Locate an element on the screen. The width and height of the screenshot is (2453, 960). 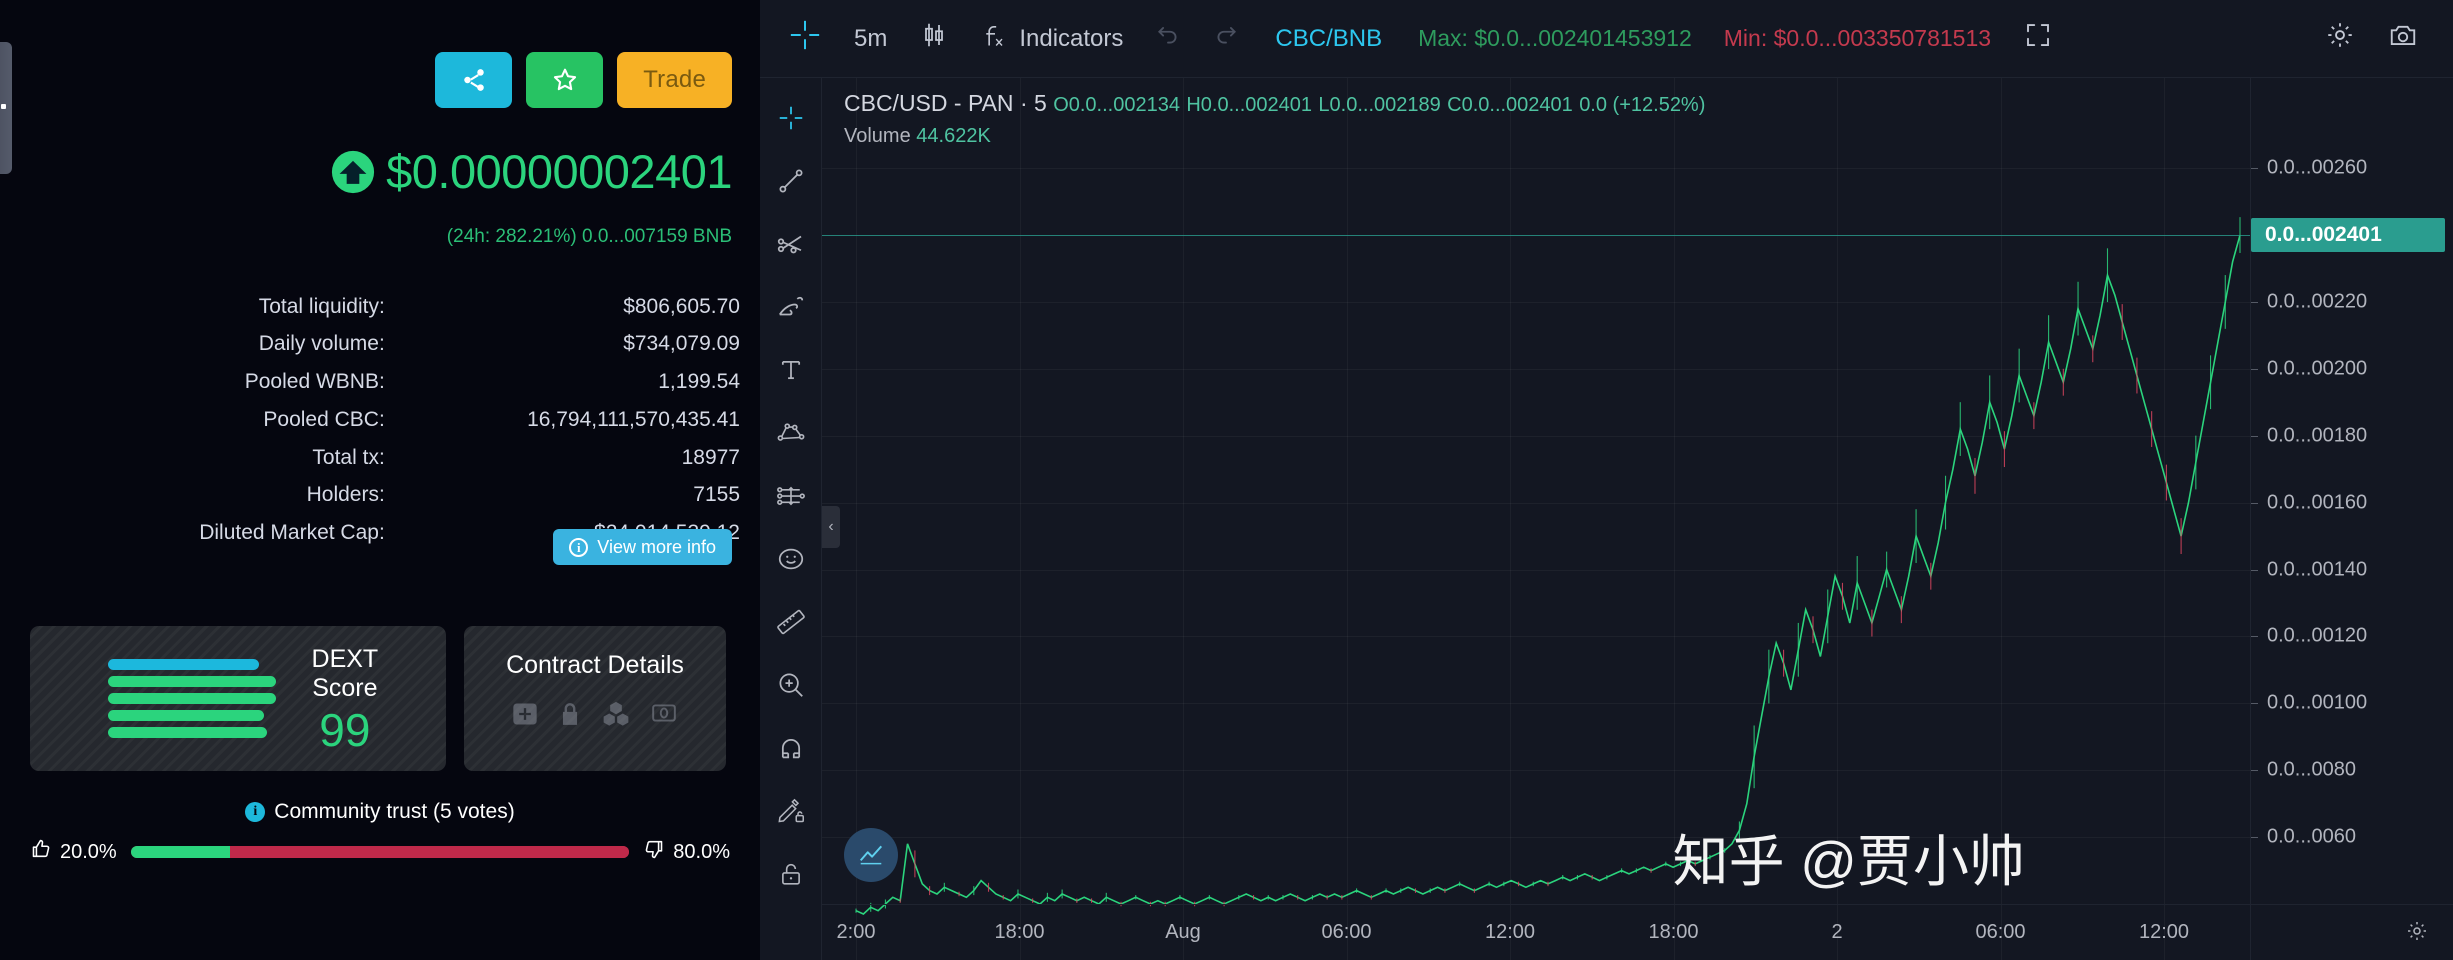
chart-type-button is located at coordinates (934, 39).